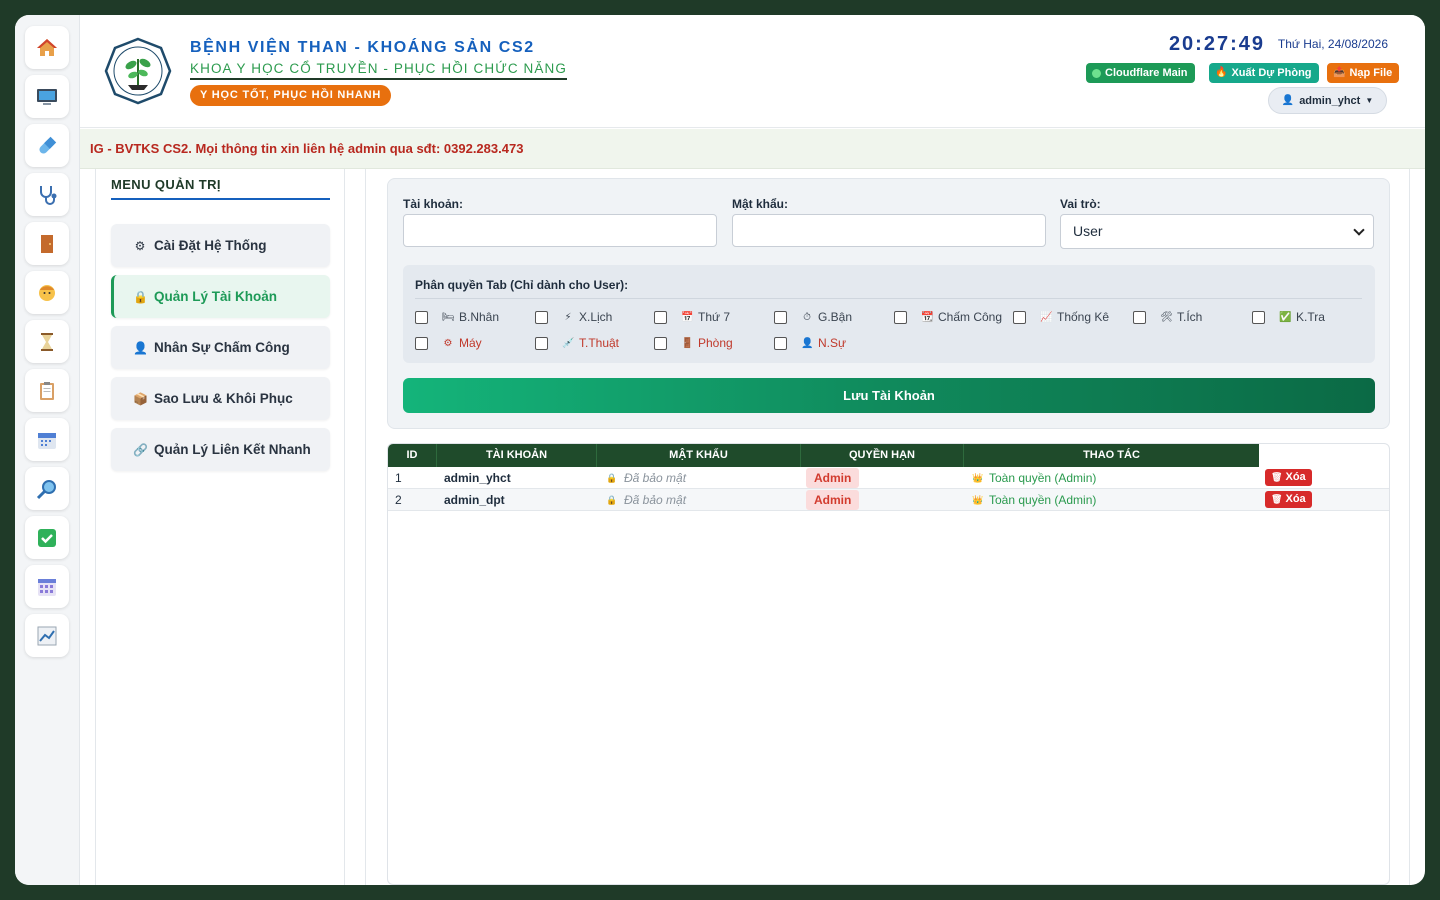 The width and height of the screenshot is (1440, 900). What do you see at coordinates (470, 343) in the screenshot?
I see `perm-label: Máy` at bounding box center [470, 343].